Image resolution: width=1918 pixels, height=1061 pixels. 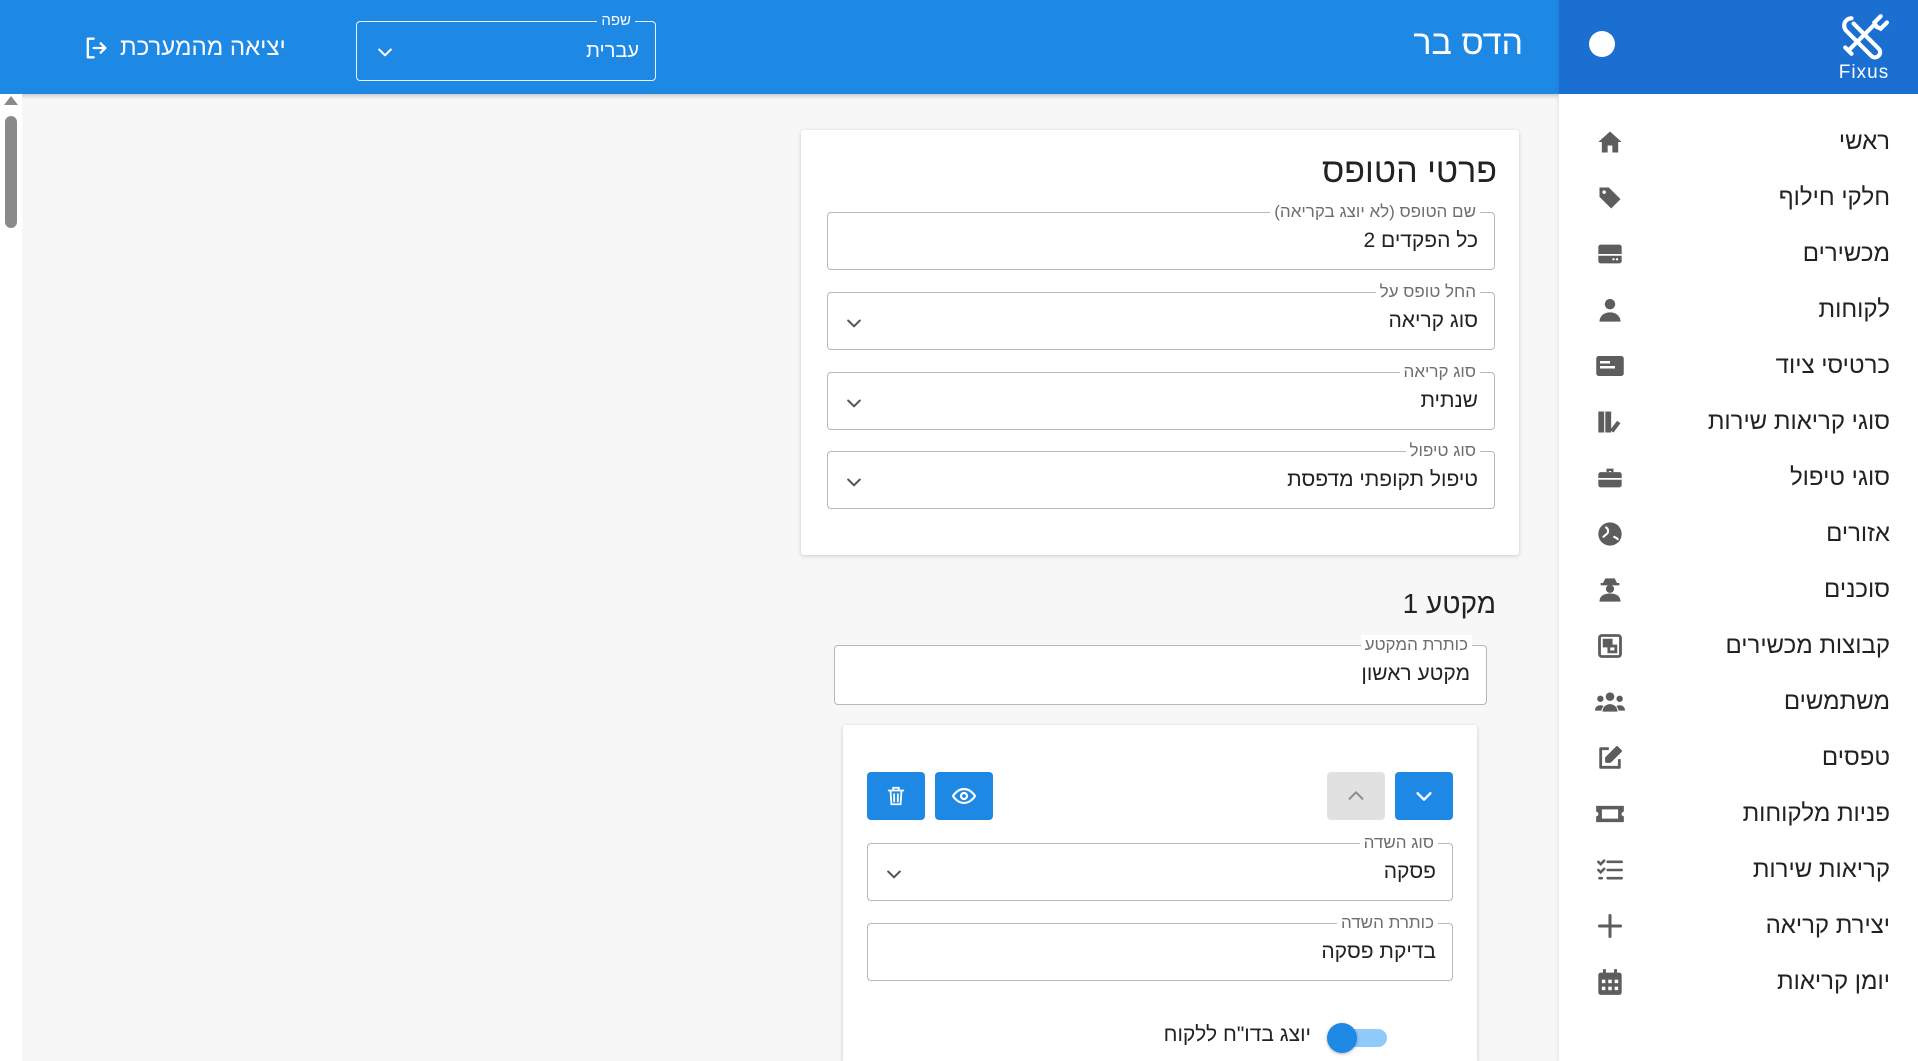 What do you see at coordinates (1827, 925) in the screenshot?
I see `sidebar-item-label: יצירת קריאה` at bounding box center [1827, 925].